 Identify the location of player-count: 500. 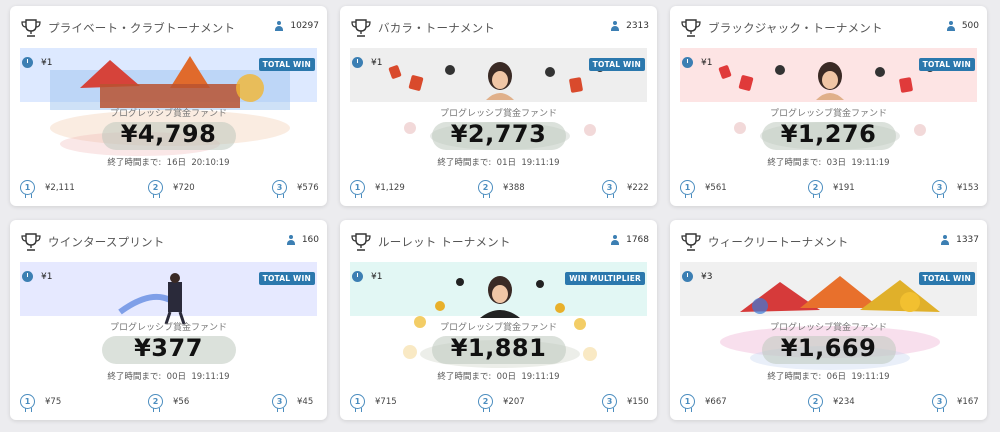
(962, 26).